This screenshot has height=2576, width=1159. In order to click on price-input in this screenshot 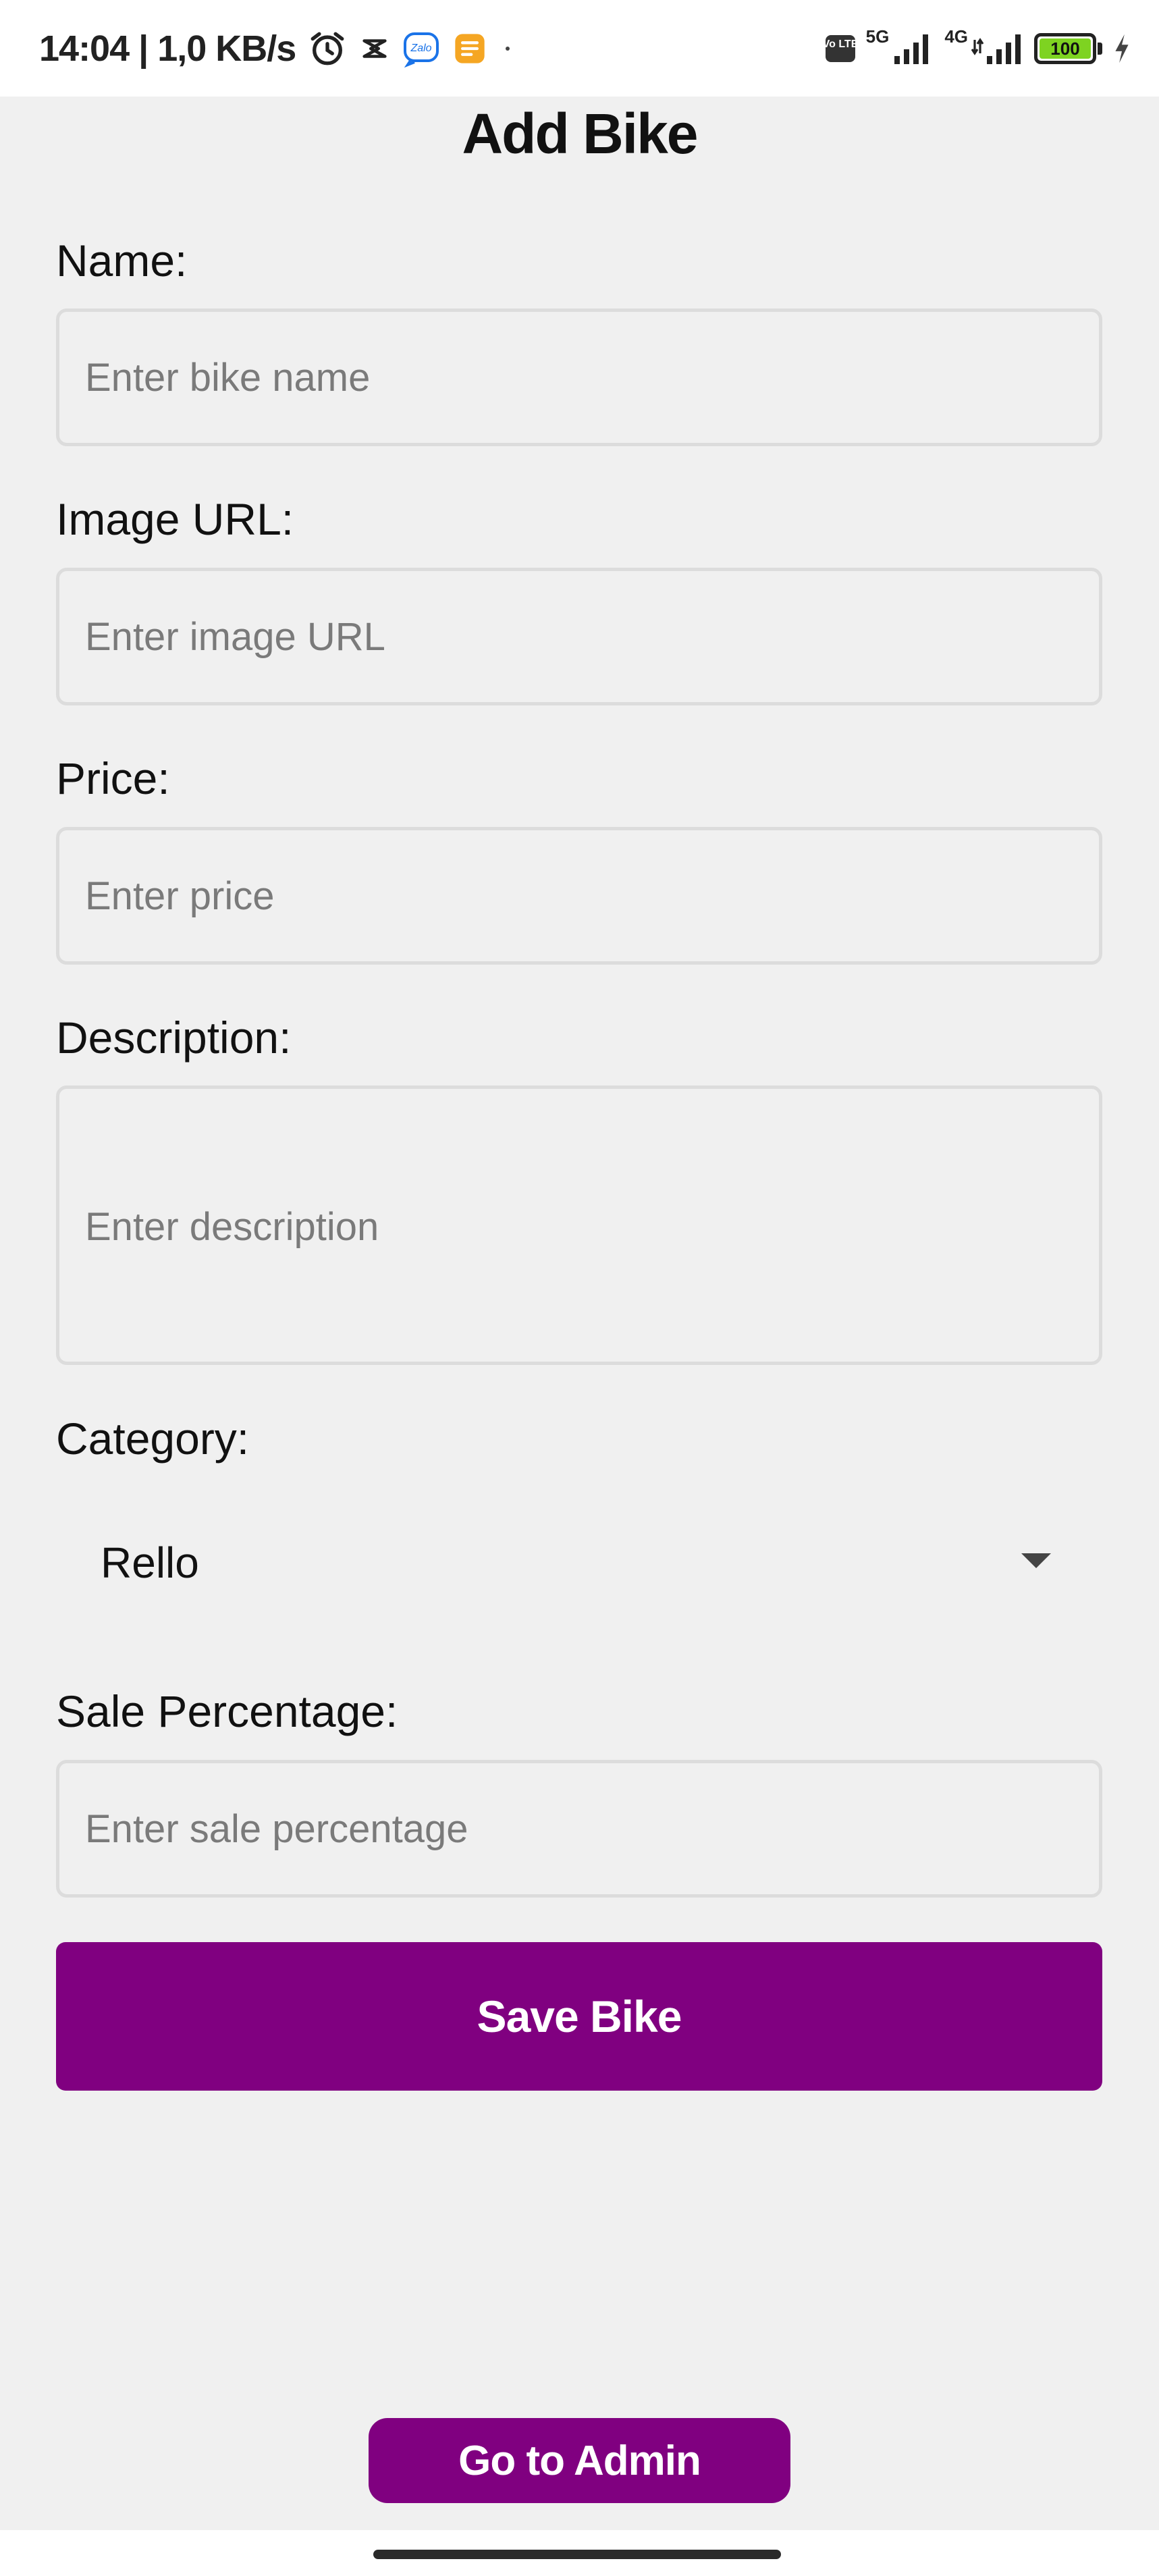, I will do `click(579, 896)`.